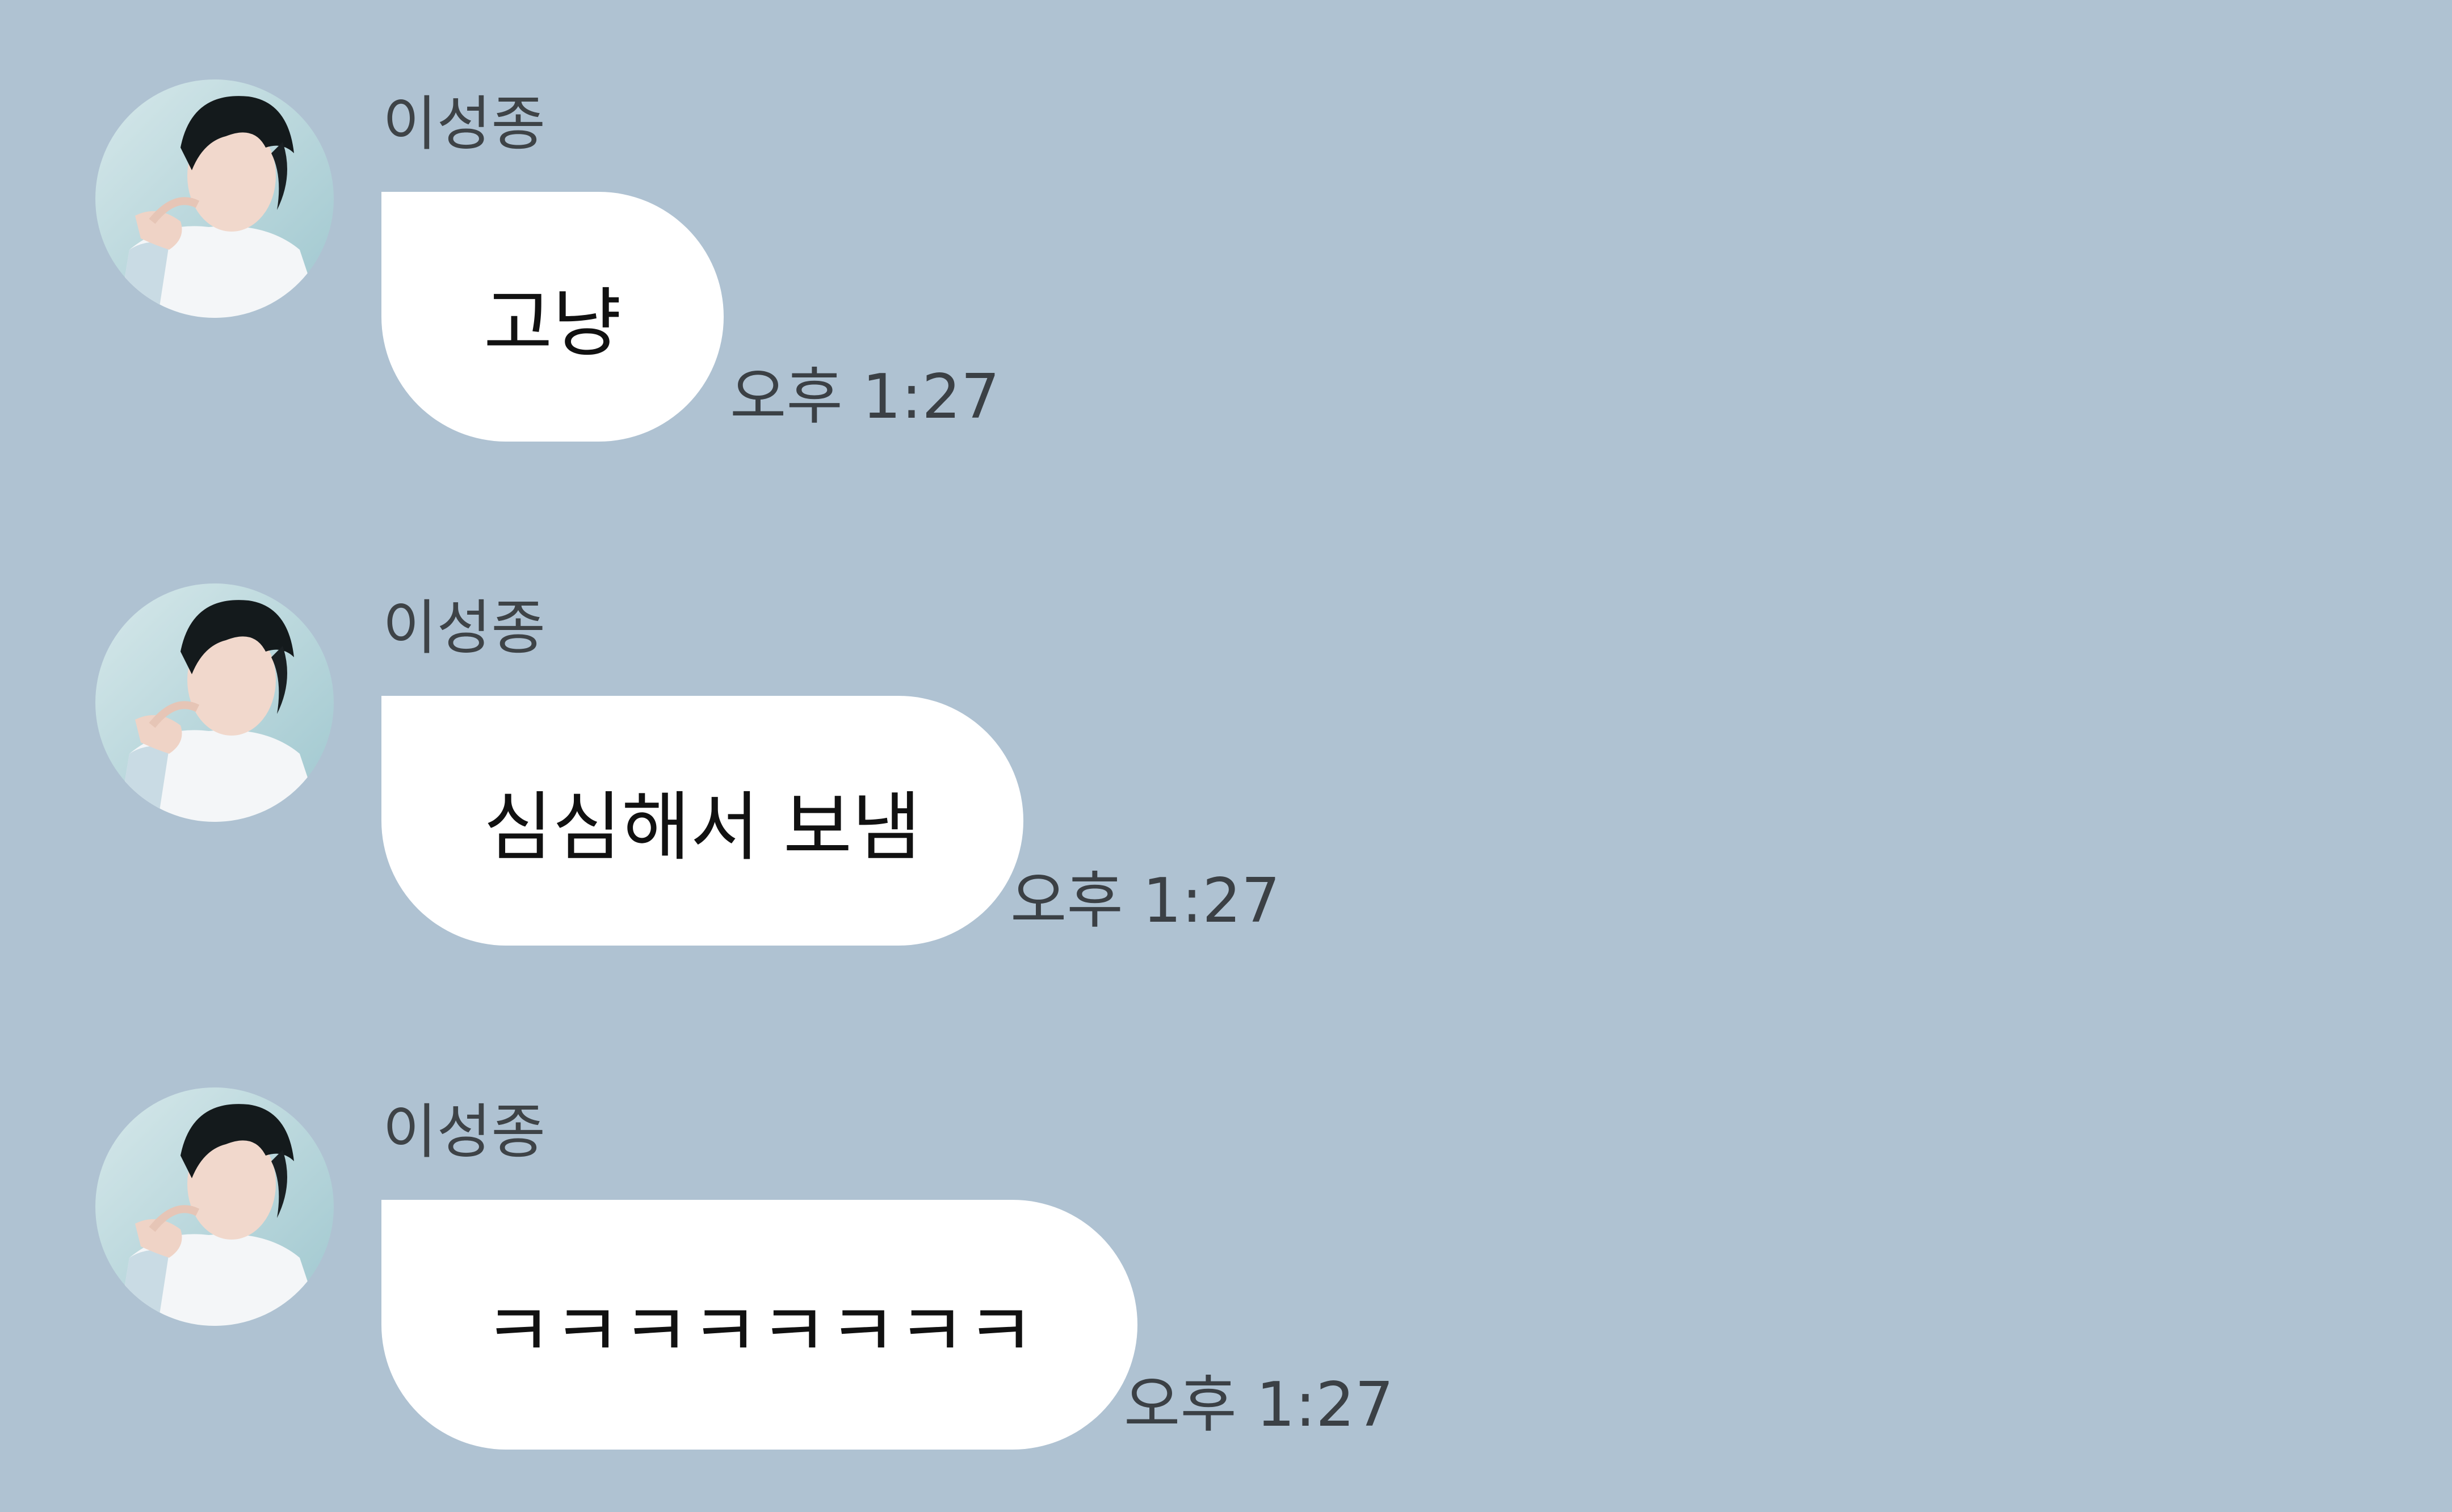 The width and height of the screenshot is (2452, 1512). What do you see at coordinates (553, 323) in the screenshot?
I see `message-text: 고냥` at bounding box center [553, 323].